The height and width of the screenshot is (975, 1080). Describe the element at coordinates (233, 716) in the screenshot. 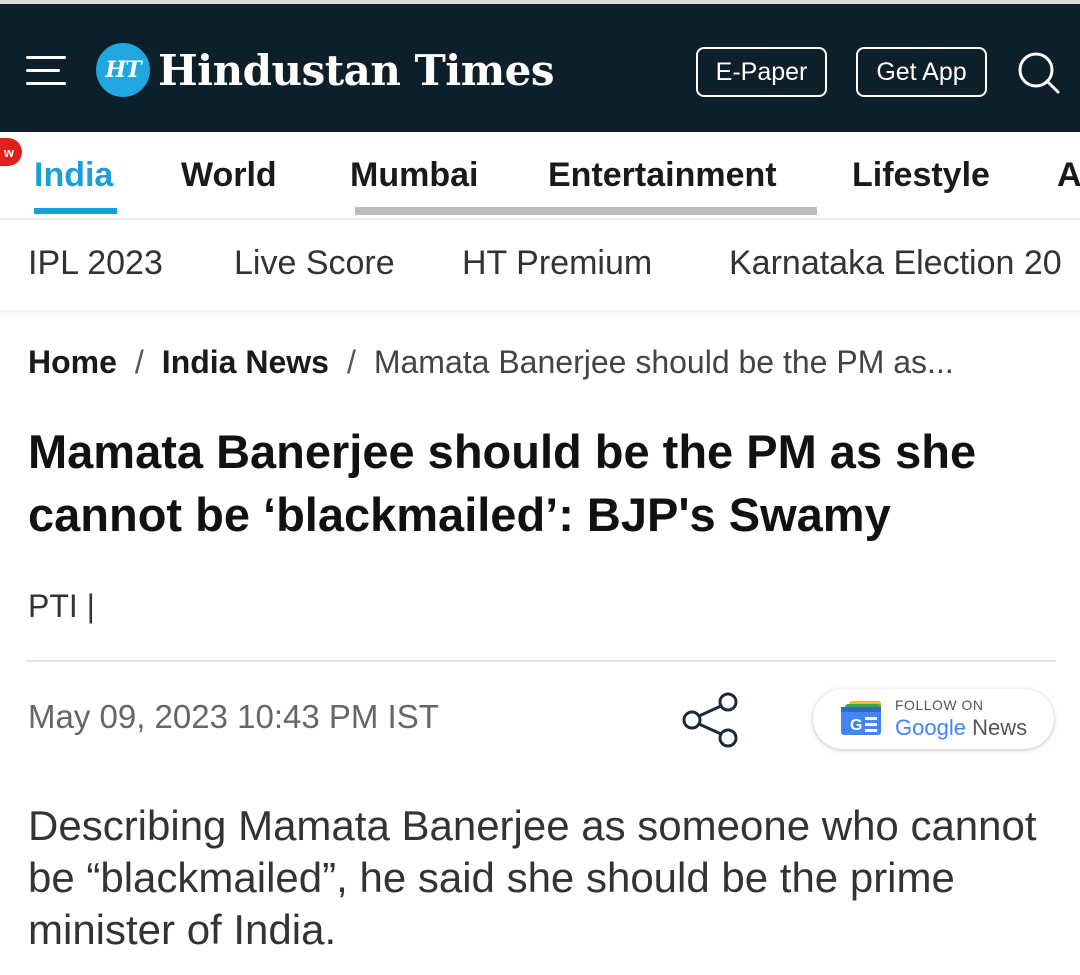

I see `article-timestamp: May 09, 2023 10:43 PM IST` at that location.